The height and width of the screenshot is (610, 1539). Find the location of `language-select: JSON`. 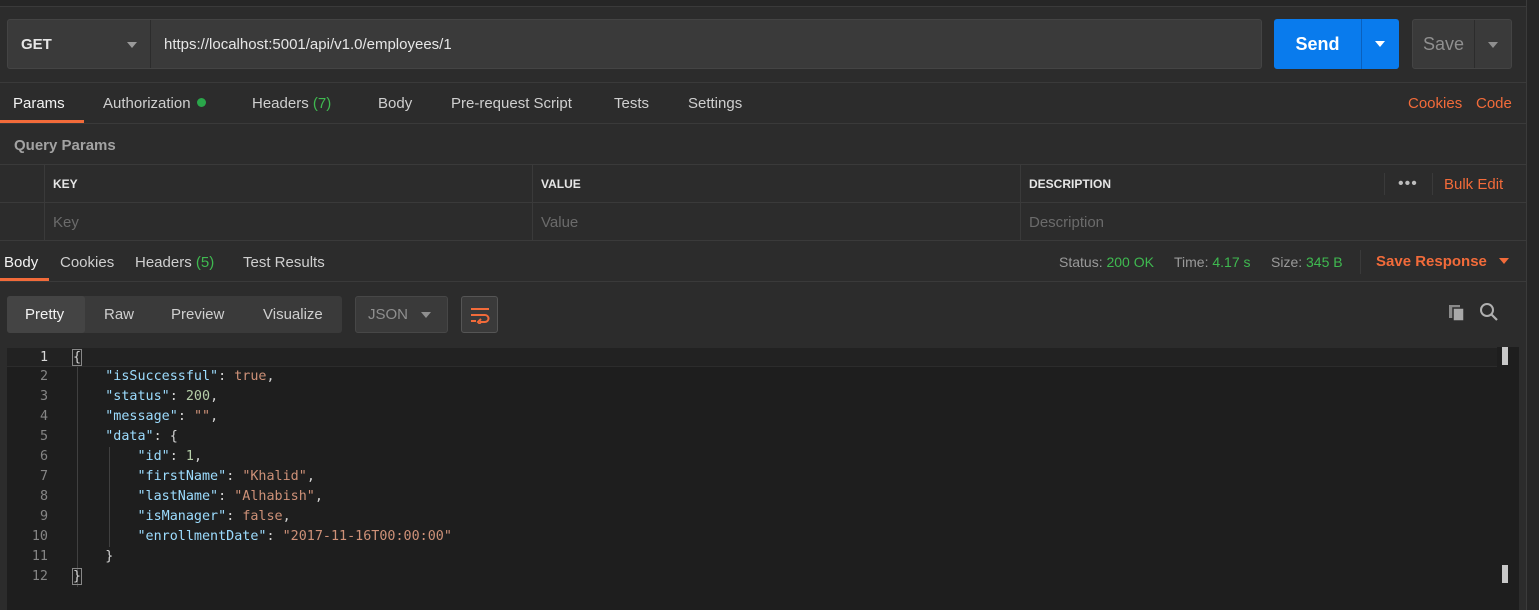

language-select: JSON is located at coordinates (401, 314).